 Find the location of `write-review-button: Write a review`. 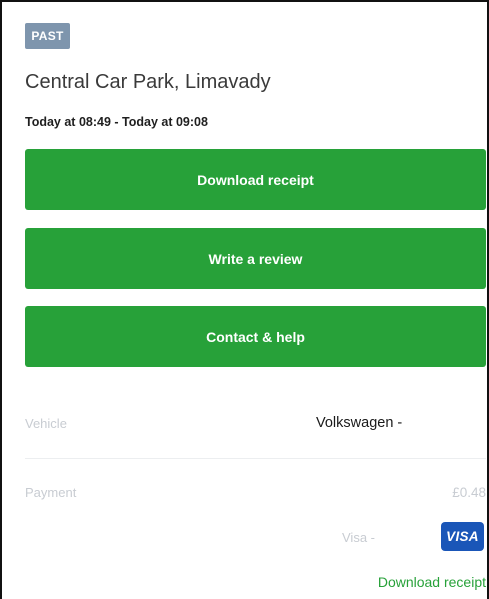

write-review-button: Write a review is located at coordinates (255, 258).